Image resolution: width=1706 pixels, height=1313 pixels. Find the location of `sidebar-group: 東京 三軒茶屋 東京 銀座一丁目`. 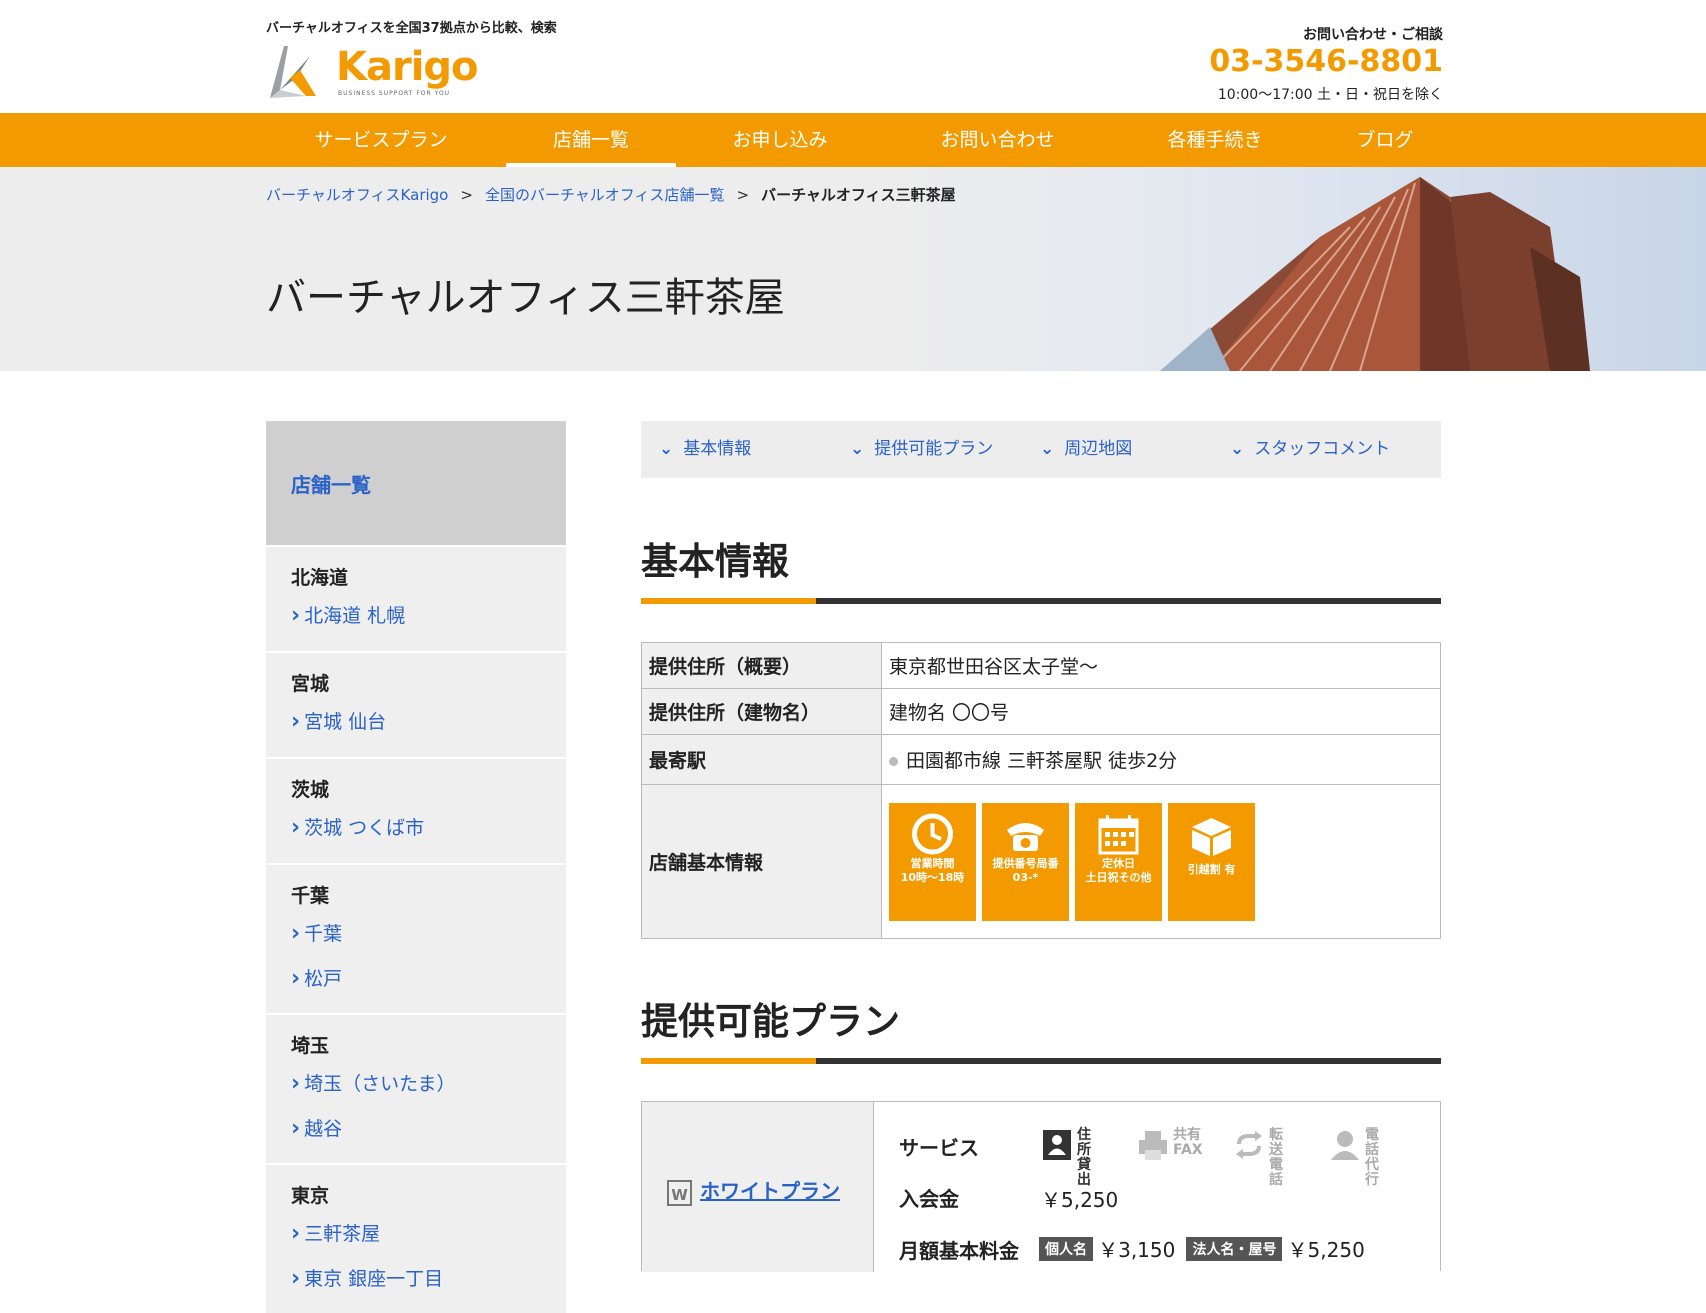

sidebar-group: 東京 三軒茶屋 東京 銀座一丁目 is located at coordinates (416, 1238).